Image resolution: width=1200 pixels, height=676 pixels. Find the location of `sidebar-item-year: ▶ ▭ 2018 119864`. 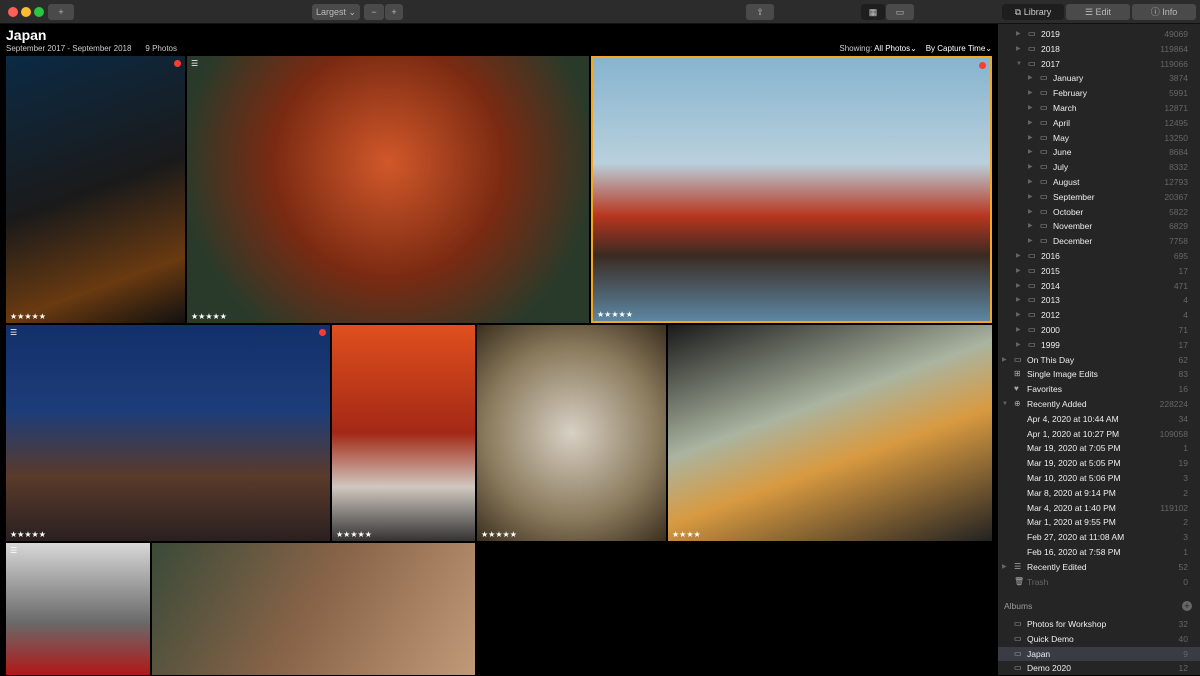

sidebar-item-year: ▶ ▭ 2018 119864 is located at coordinates (1099, 49).